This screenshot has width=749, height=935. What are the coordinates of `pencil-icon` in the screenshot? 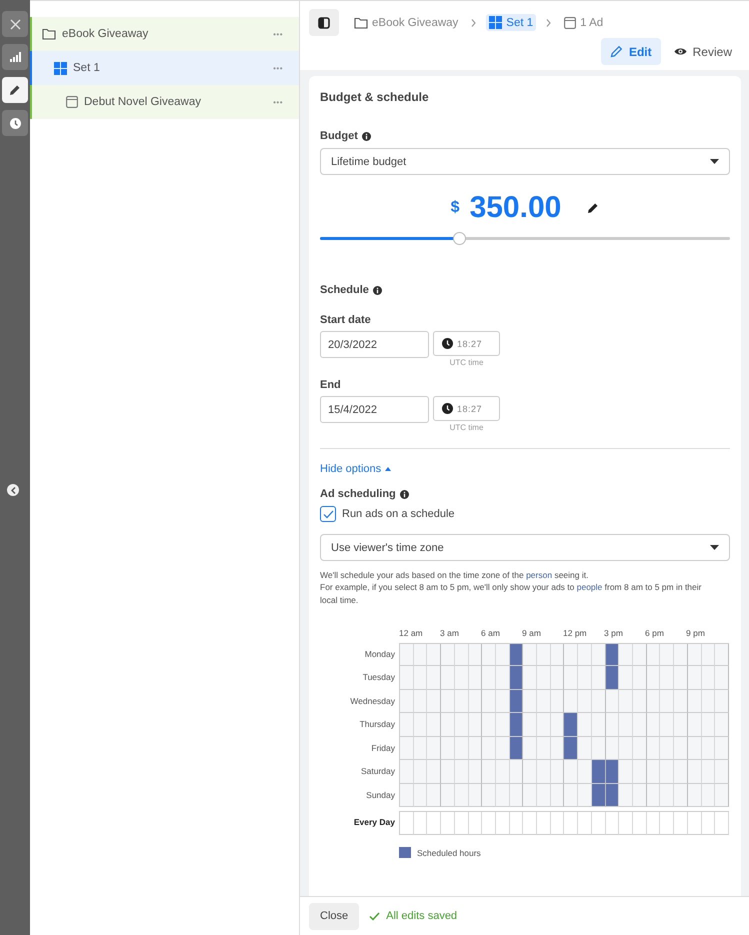 It's located at (593, 208).